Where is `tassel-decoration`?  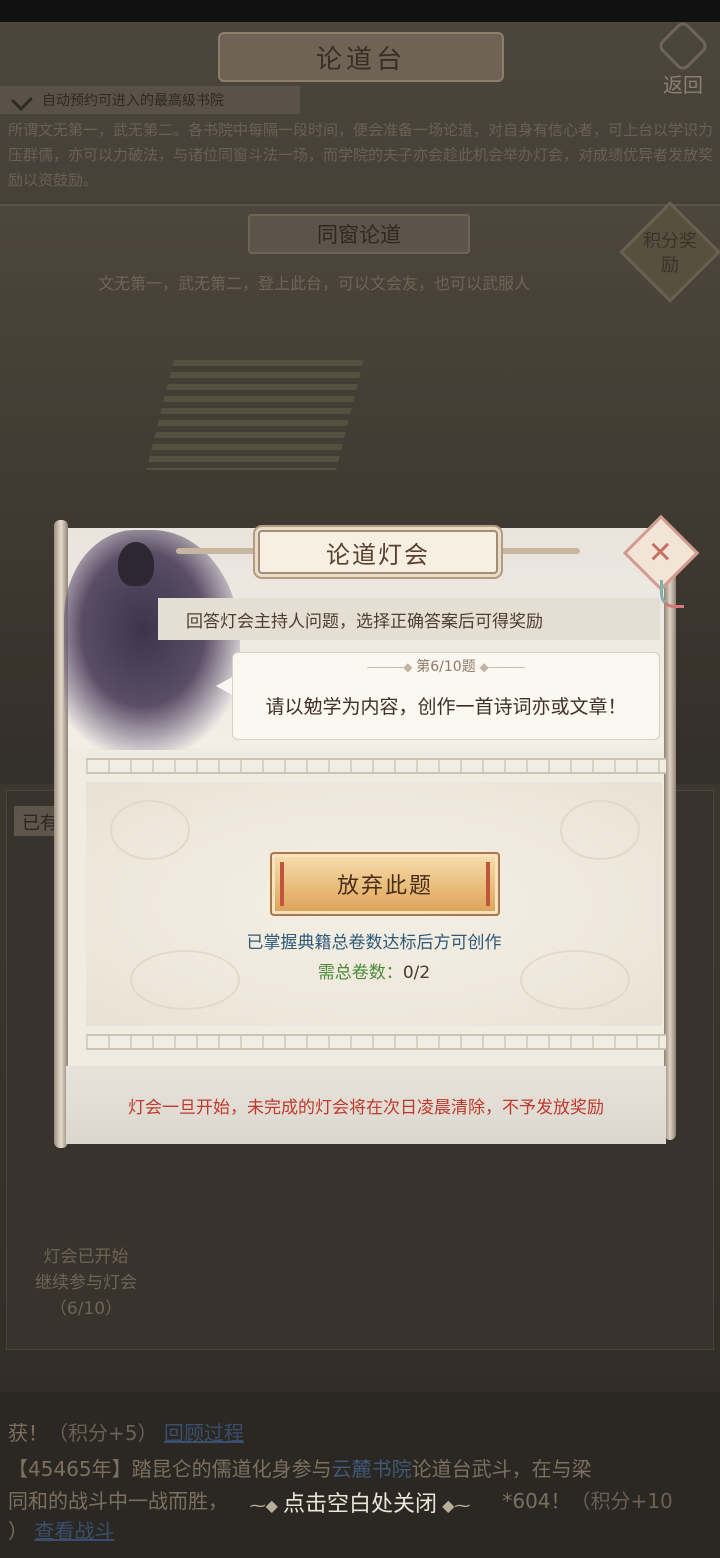 tassel-decoration is located at coordinates (672, 594).